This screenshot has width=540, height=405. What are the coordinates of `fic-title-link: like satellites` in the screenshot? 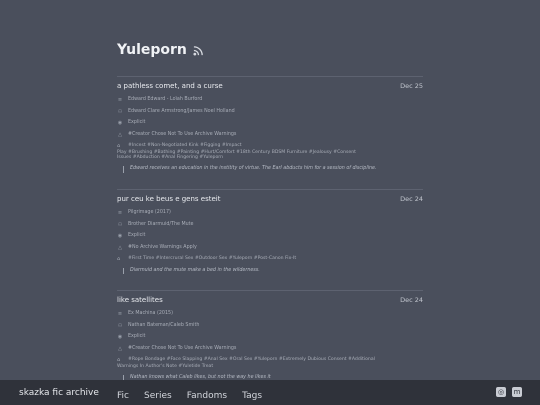 It's located at (140, 300).